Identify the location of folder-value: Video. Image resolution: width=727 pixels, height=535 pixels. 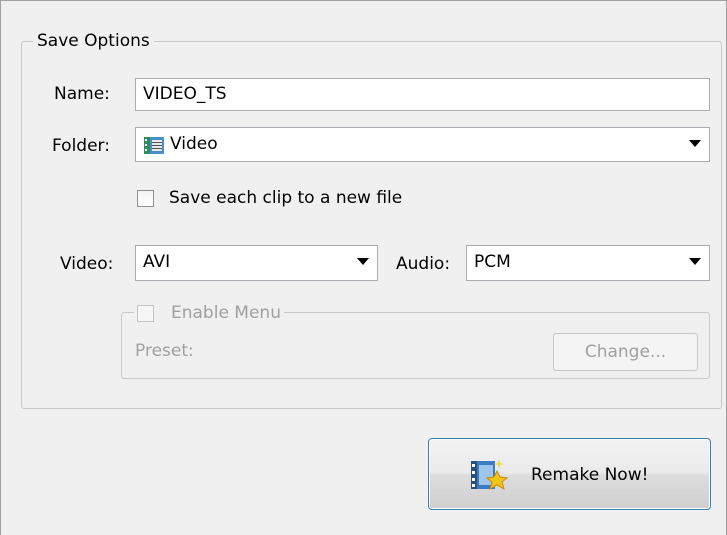
(194, 144).